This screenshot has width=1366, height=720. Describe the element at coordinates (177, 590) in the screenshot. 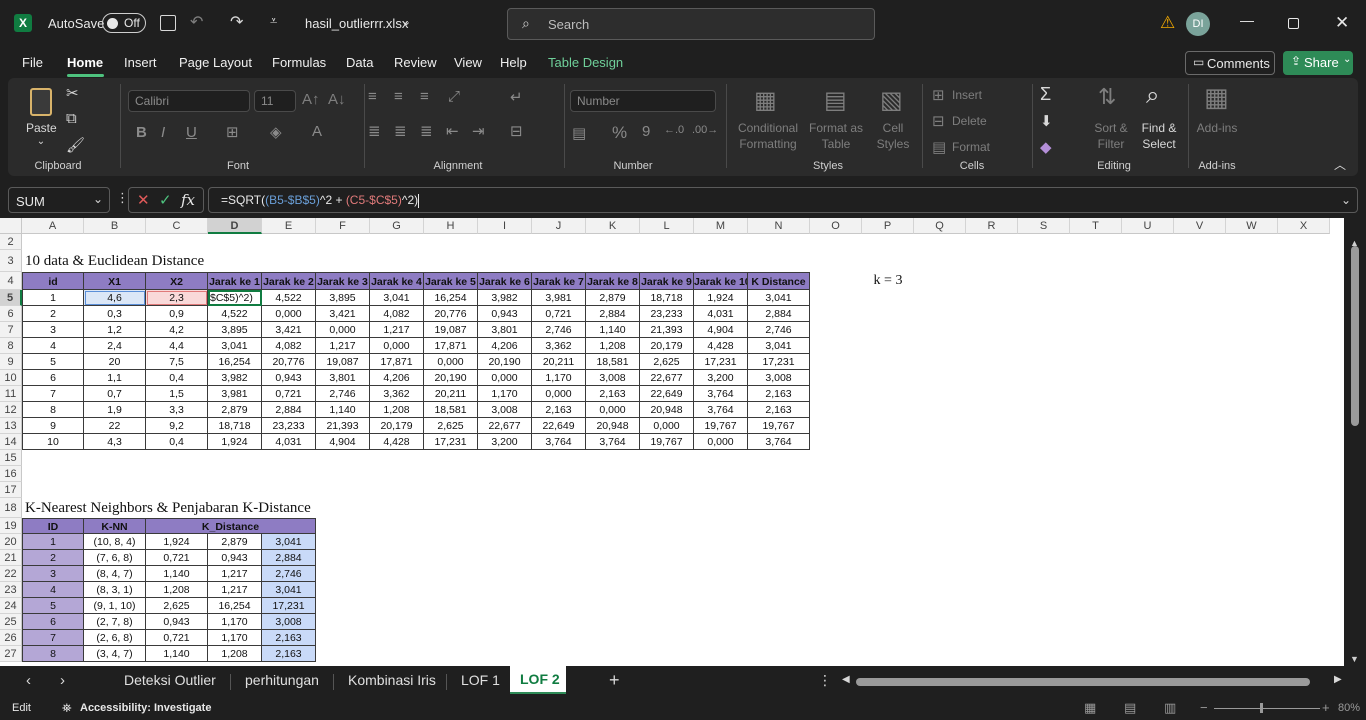

I see `table-cell: 1,208` at that location.